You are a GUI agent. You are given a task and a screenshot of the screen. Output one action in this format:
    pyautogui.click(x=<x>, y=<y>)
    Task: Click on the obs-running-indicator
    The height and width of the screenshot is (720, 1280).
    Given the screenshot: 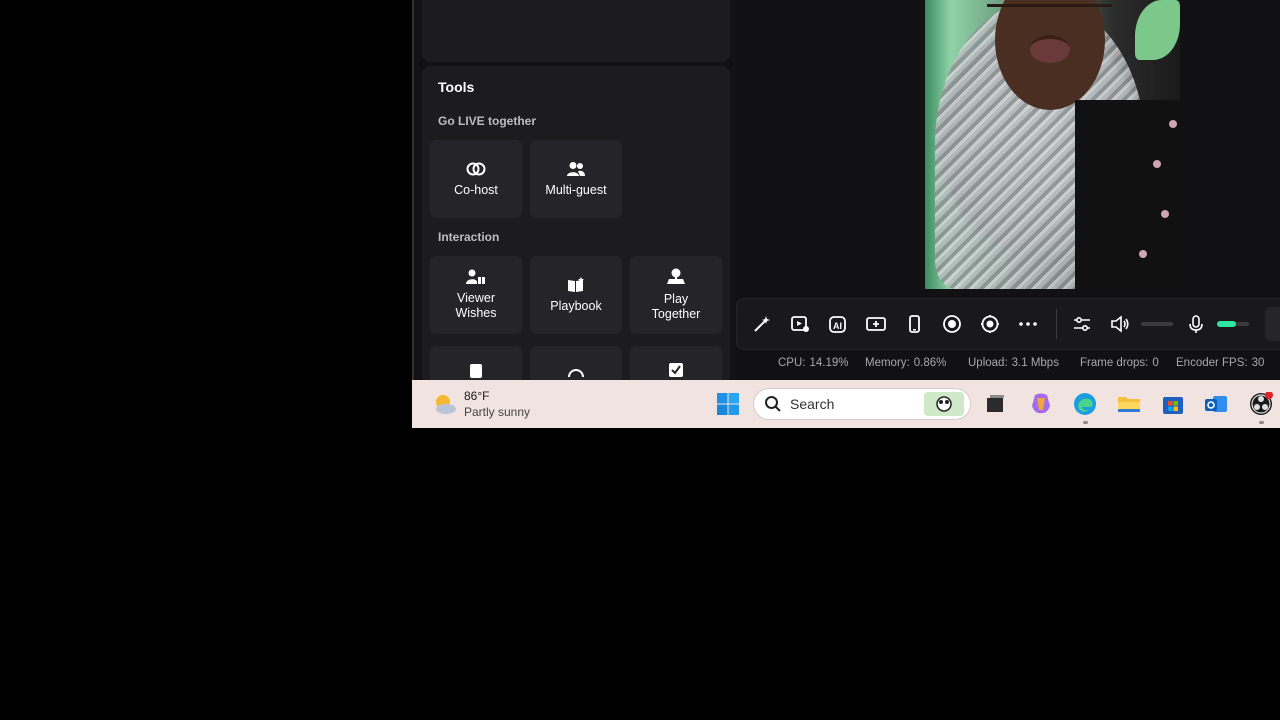 What is the action you would take?
    pyautogui.click(x=1261, y=422)
    